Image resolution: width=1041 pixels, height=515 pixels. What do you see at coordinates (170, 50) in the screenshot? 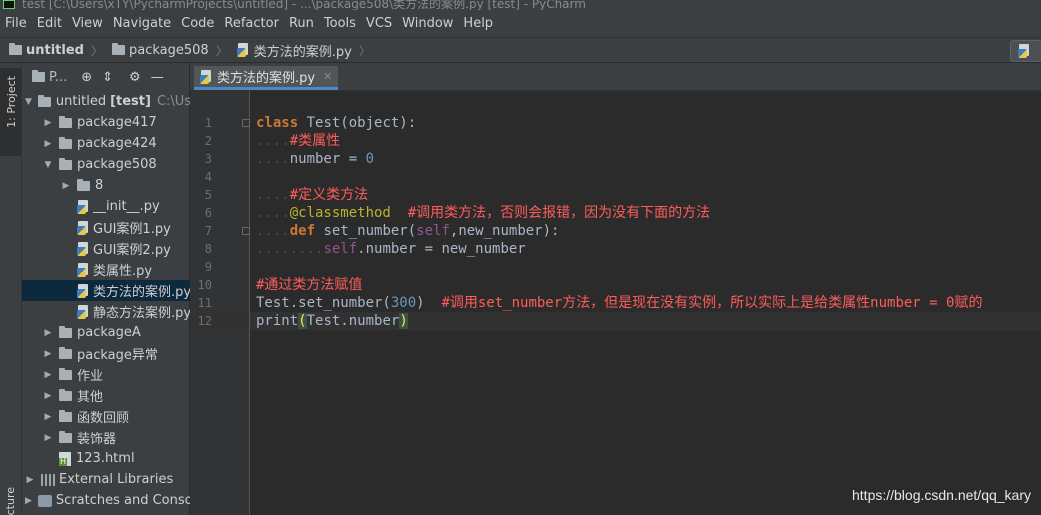
I see `breadcrumb-package: package508 〉` at bounding box center [170, 50].